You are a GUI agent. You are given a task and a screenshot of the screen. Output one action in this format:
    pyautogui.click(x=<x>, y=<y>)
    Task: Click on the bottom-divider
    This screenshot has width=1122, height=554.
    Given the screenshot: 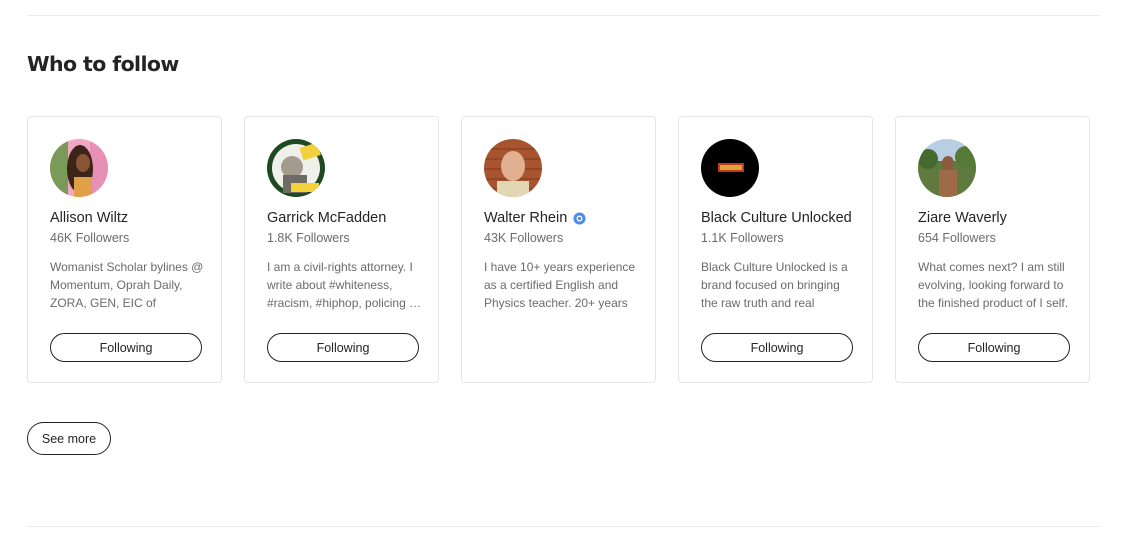 What is the action you would take?
    pyautogui.click(x=563, y=526)
    